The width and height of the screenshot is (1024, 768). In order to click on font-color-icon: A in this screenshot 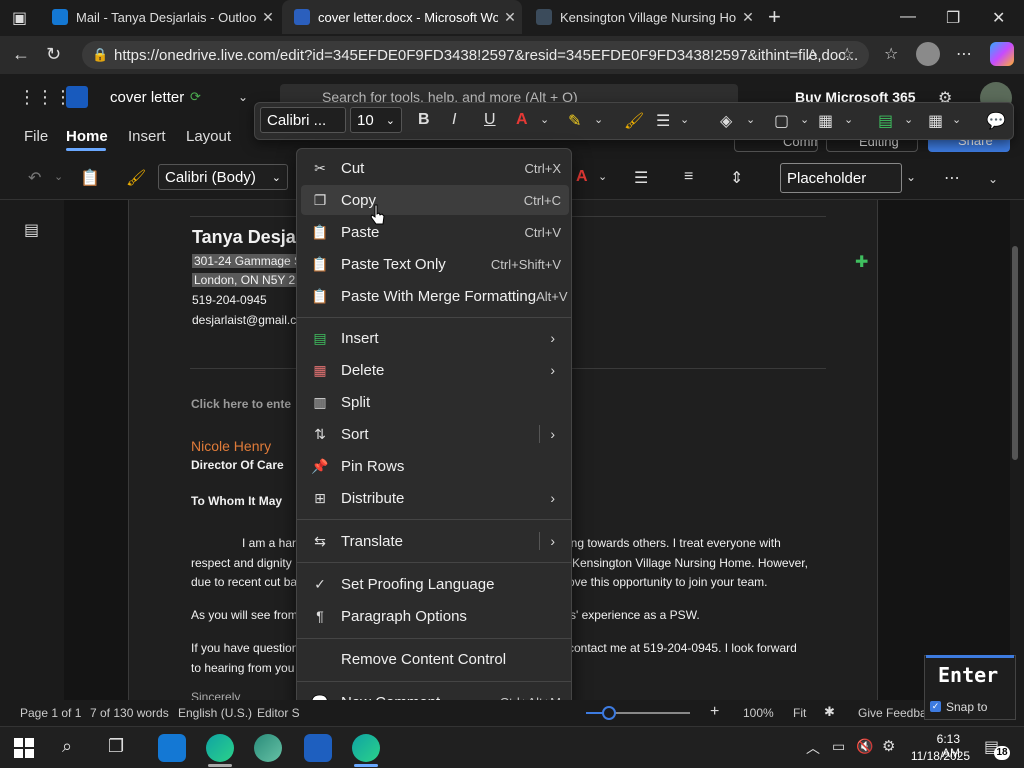, I will do `click(522, 120)`.